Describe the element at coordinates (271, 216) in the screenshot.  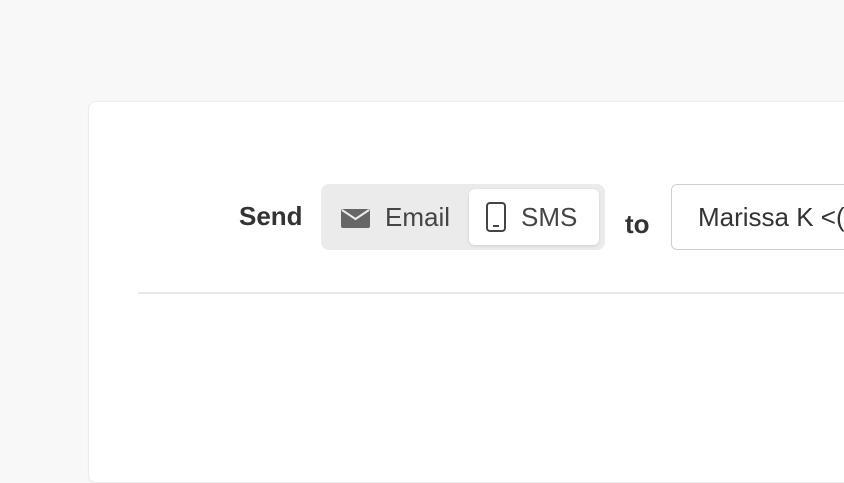
I see `send-label: Send` at that location.